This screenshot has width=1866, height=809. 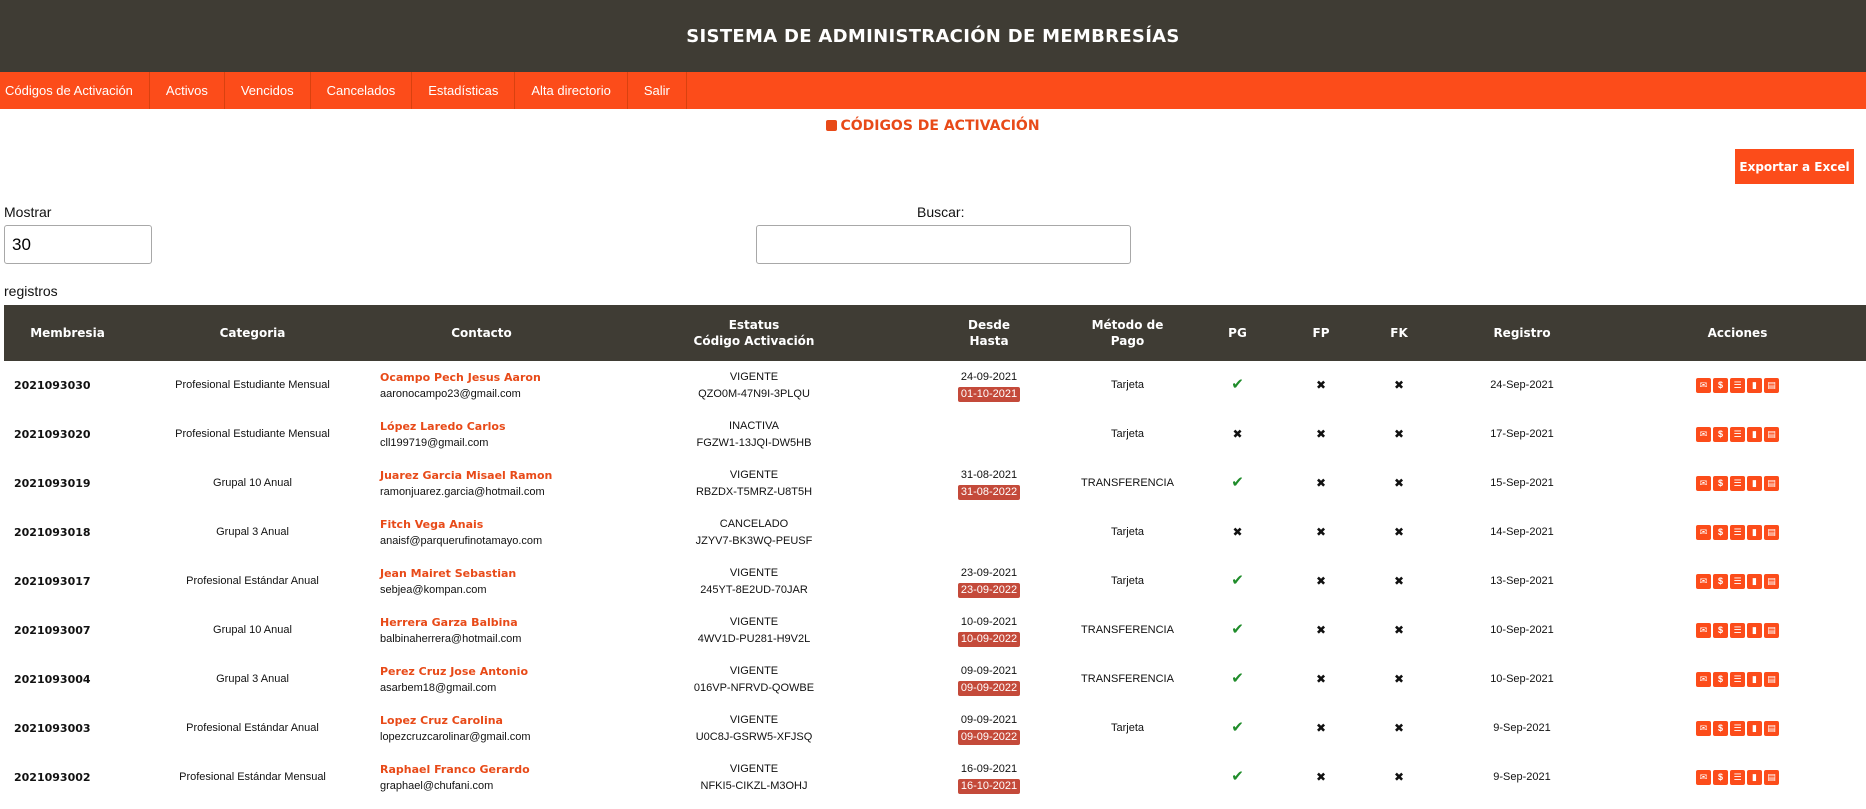 I want to click on contact-name: Ocampo Pech Jesus Aaron, so click(x=484, y=377).